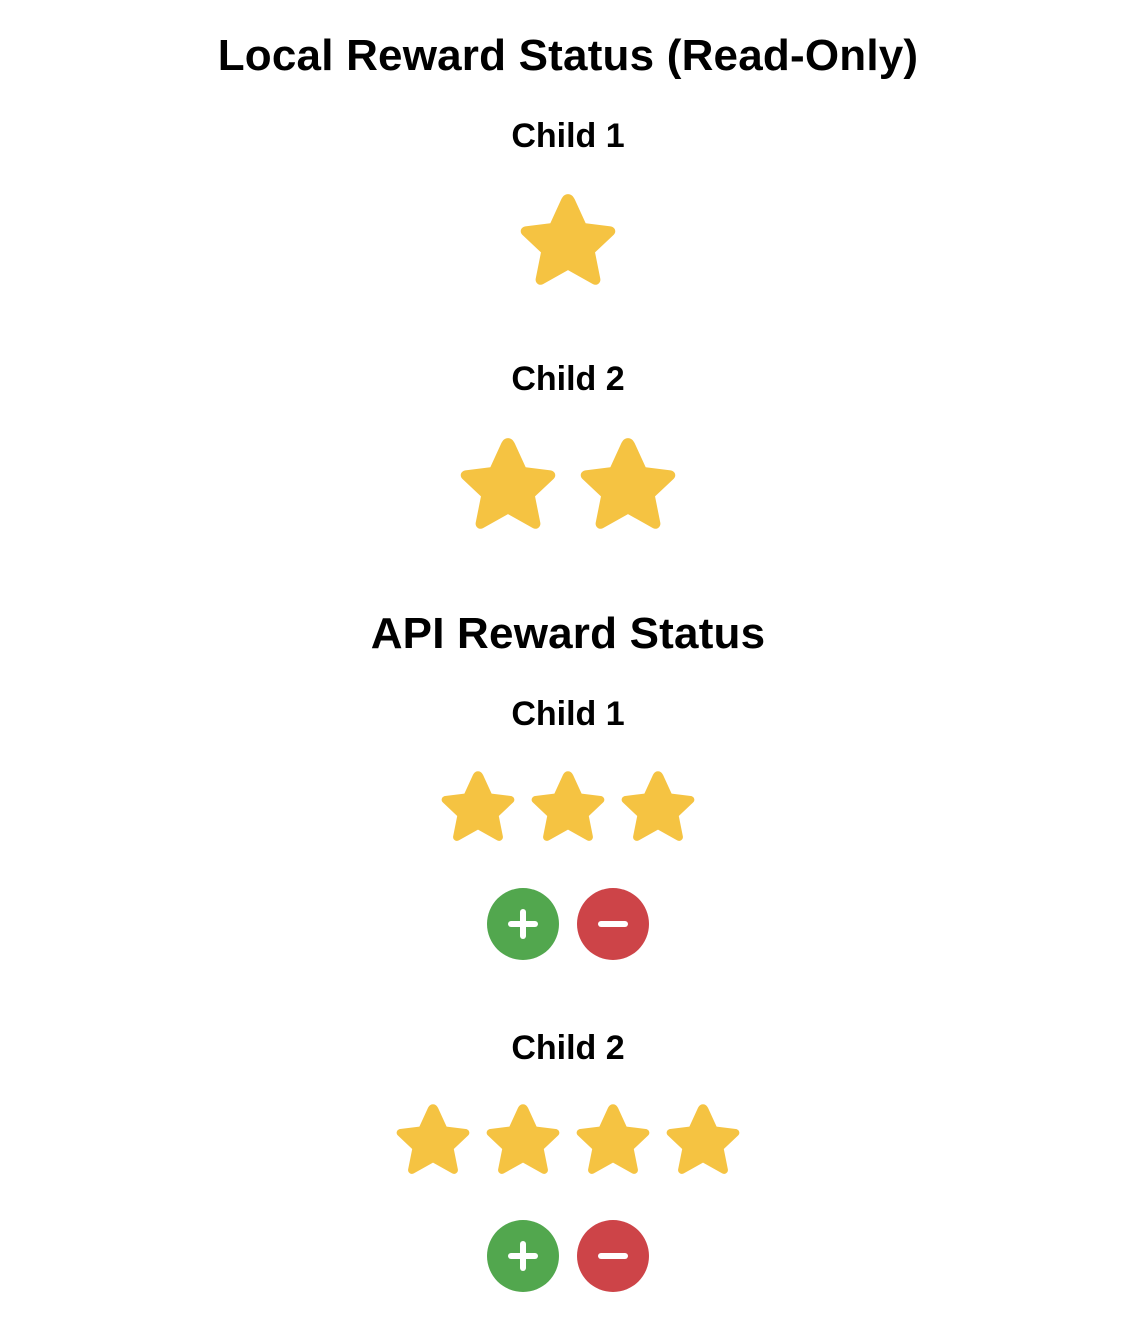 The height and width of the screenshot is (1336, 1136). I want to click on api-child-1-remove-star-button, so click(613, 924).